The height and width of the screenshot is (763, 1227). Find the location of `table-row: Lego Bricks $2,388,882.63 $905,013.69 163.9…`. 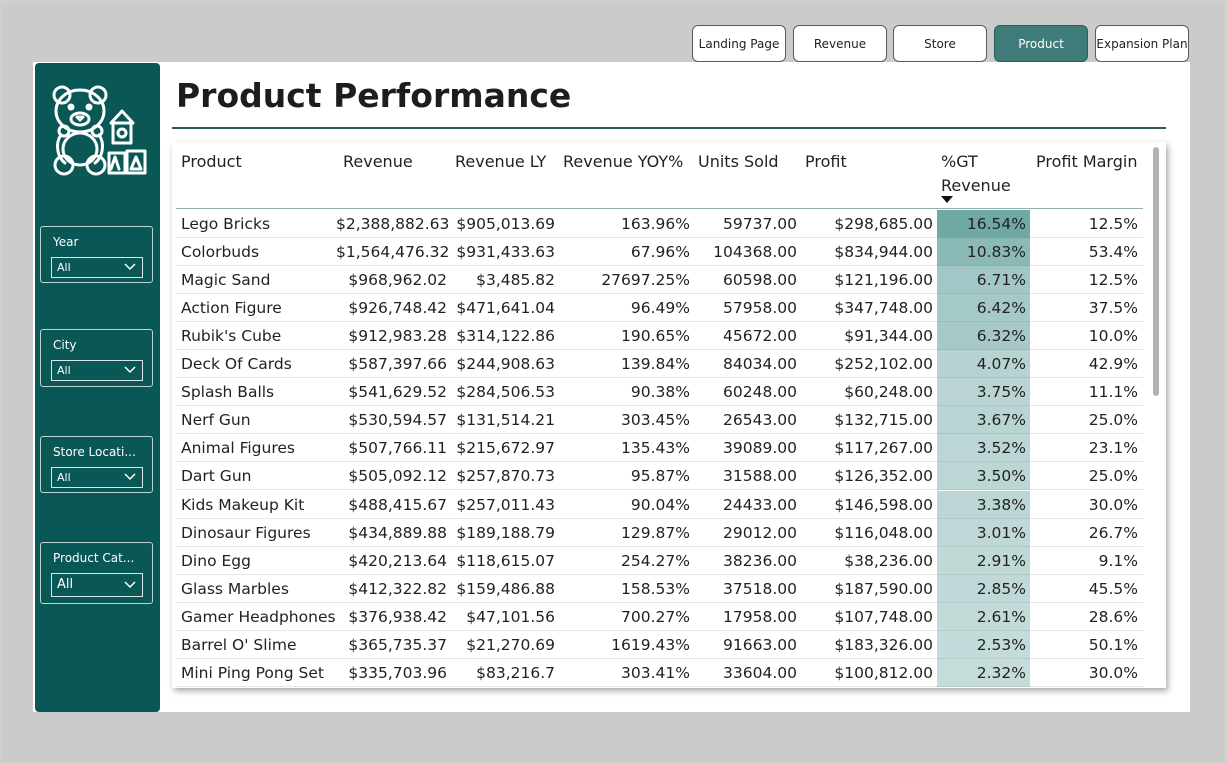

table-row: Lego Bricks $2,388,882.63 $905,013.69 163.9… is located at coordinates (659, 224).